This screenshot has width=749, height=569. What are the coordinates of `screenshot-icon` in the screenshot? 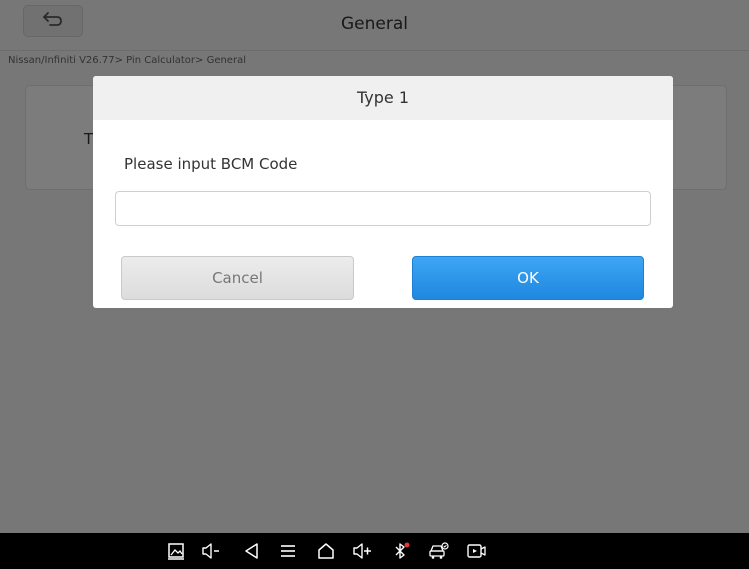 It's located at (176, 551).